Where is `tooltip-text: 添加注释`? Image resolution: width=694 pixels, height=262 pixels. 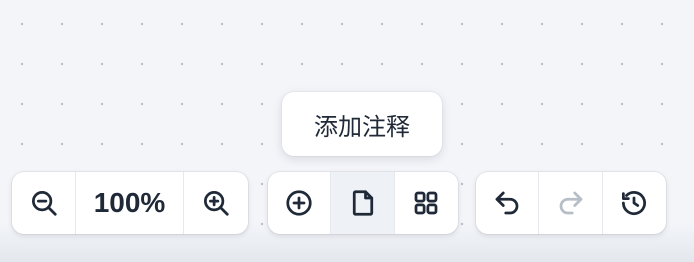
tooltip-text: 添加注释 is located at coordinates (362, 126).